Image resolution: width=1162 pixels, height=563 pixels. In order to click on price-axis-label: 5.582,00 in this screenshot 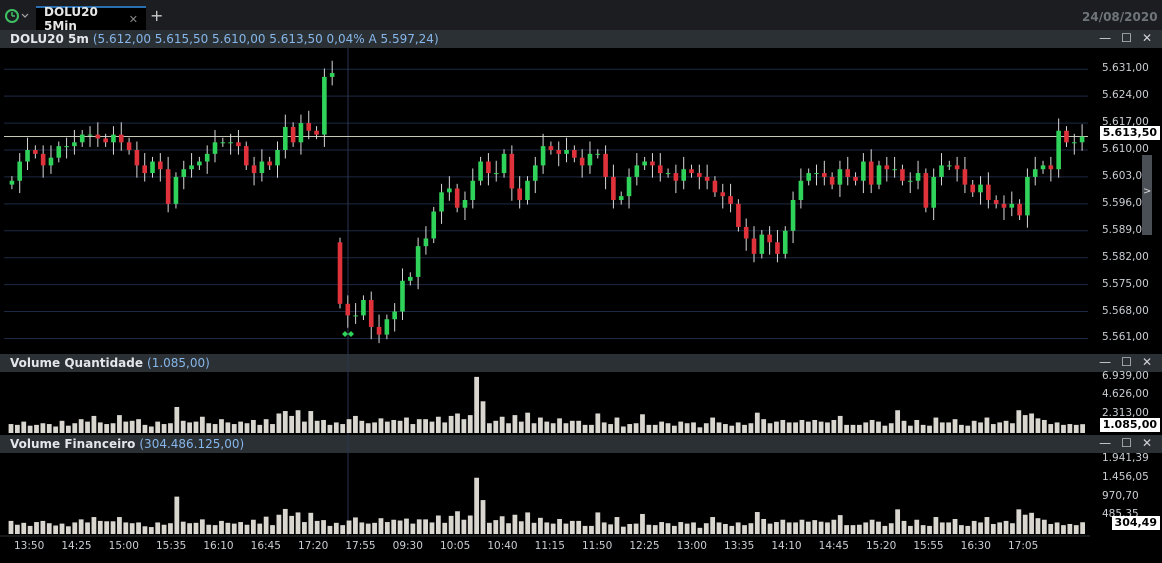, I will do `click(1125, 256)`.